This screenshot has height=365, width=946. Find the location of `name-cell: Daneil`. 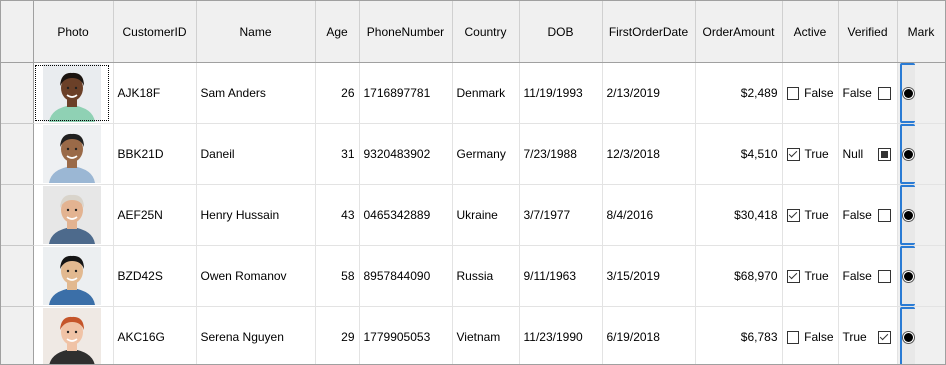

name-cell: Daneil is located at coordinates (256, 154).